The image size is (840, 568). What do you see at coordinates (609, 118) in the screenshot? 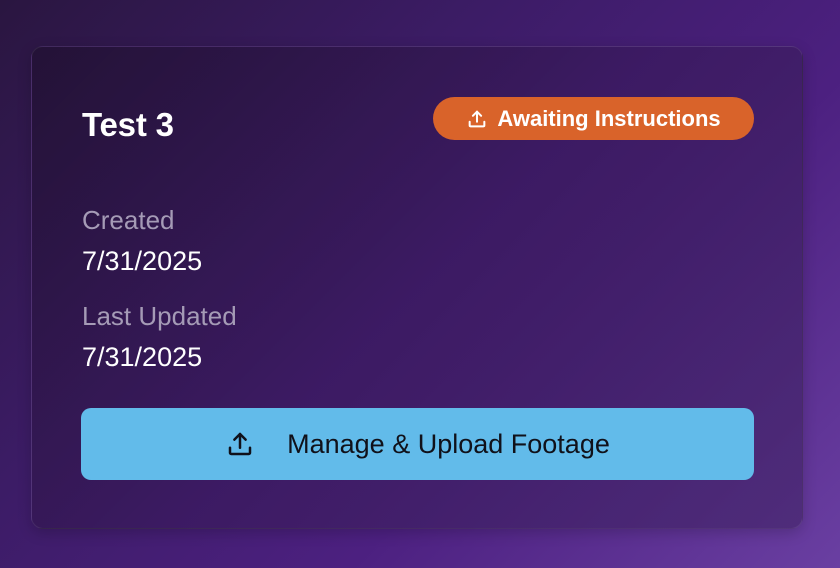
I see `status-badge-label: Awaiting Instructions` at bounding box center [609, 118].